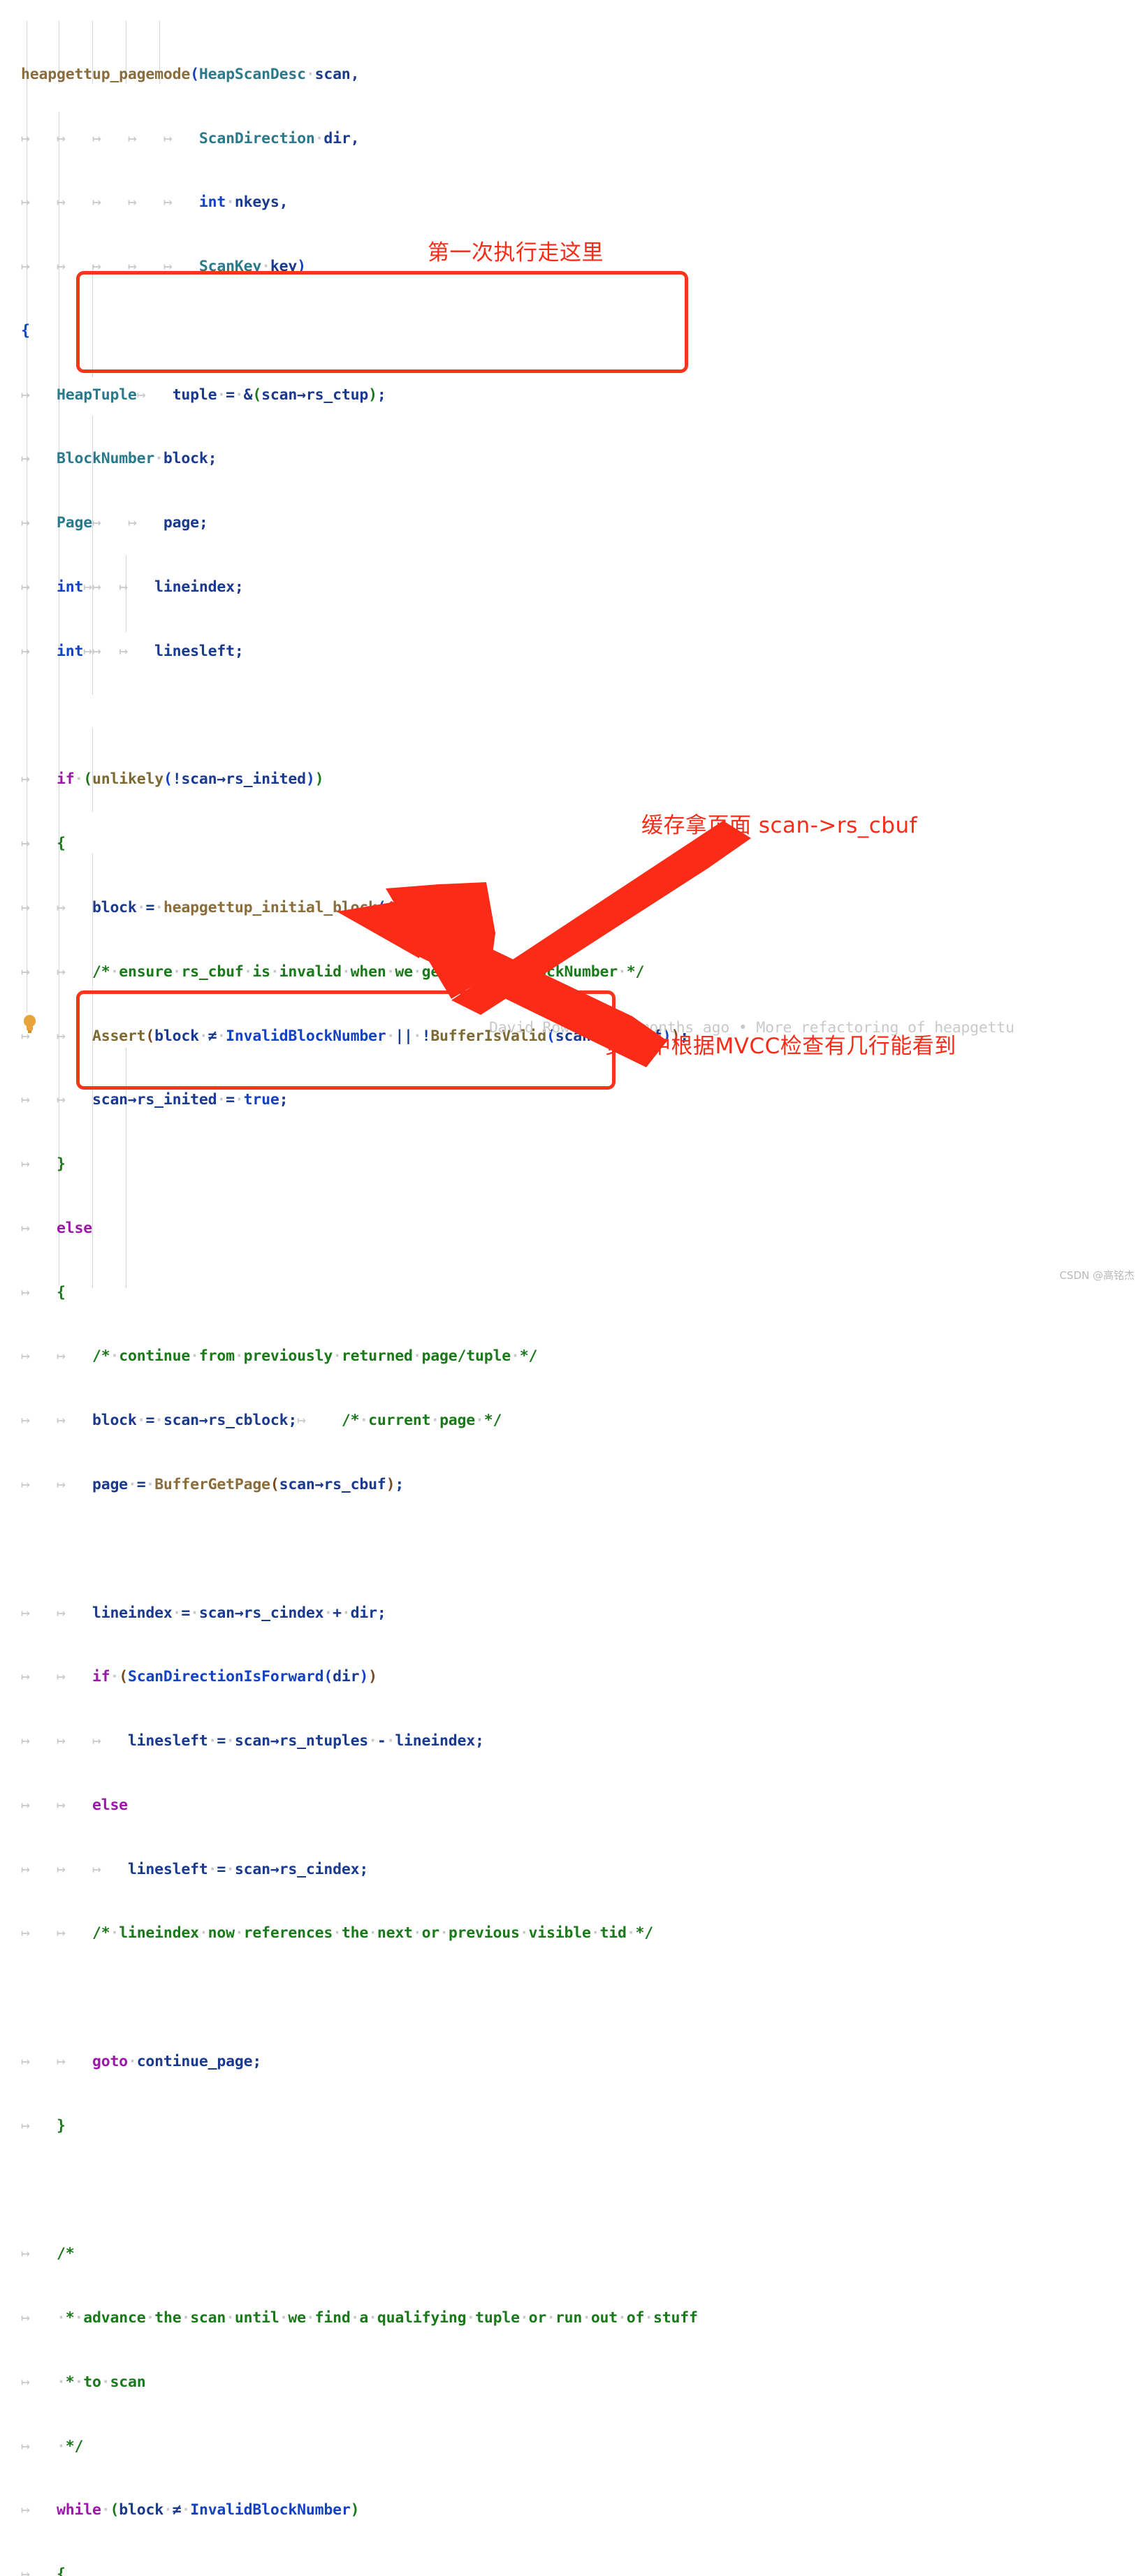  What do you see at coordinates (582, 2383) in the screenshot?
I see `code-line: ↦ ·*·to·scan` at bounding box center [582, 2383].